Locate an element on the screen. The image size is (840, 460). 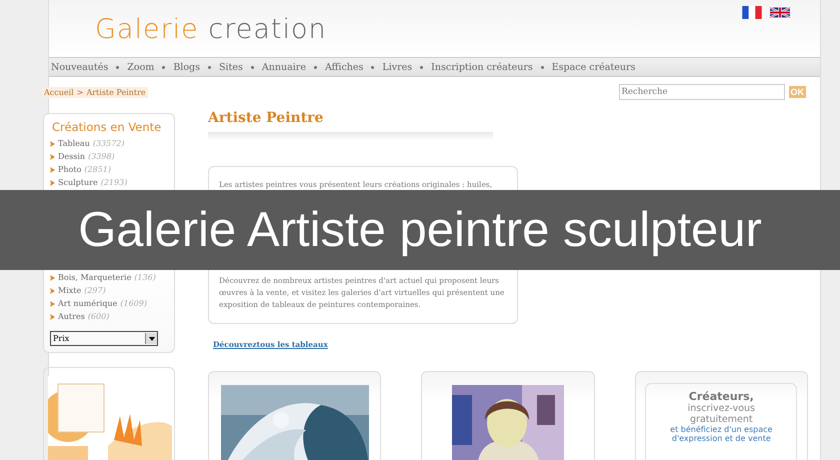
nav-link: Annuaire is located at coordinates (284, 67).